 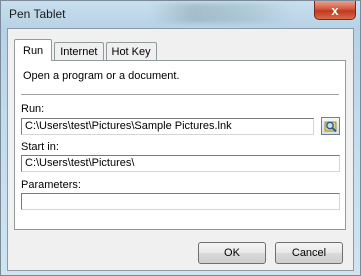 I want to click on browse-button, so click(x=330, y=126).